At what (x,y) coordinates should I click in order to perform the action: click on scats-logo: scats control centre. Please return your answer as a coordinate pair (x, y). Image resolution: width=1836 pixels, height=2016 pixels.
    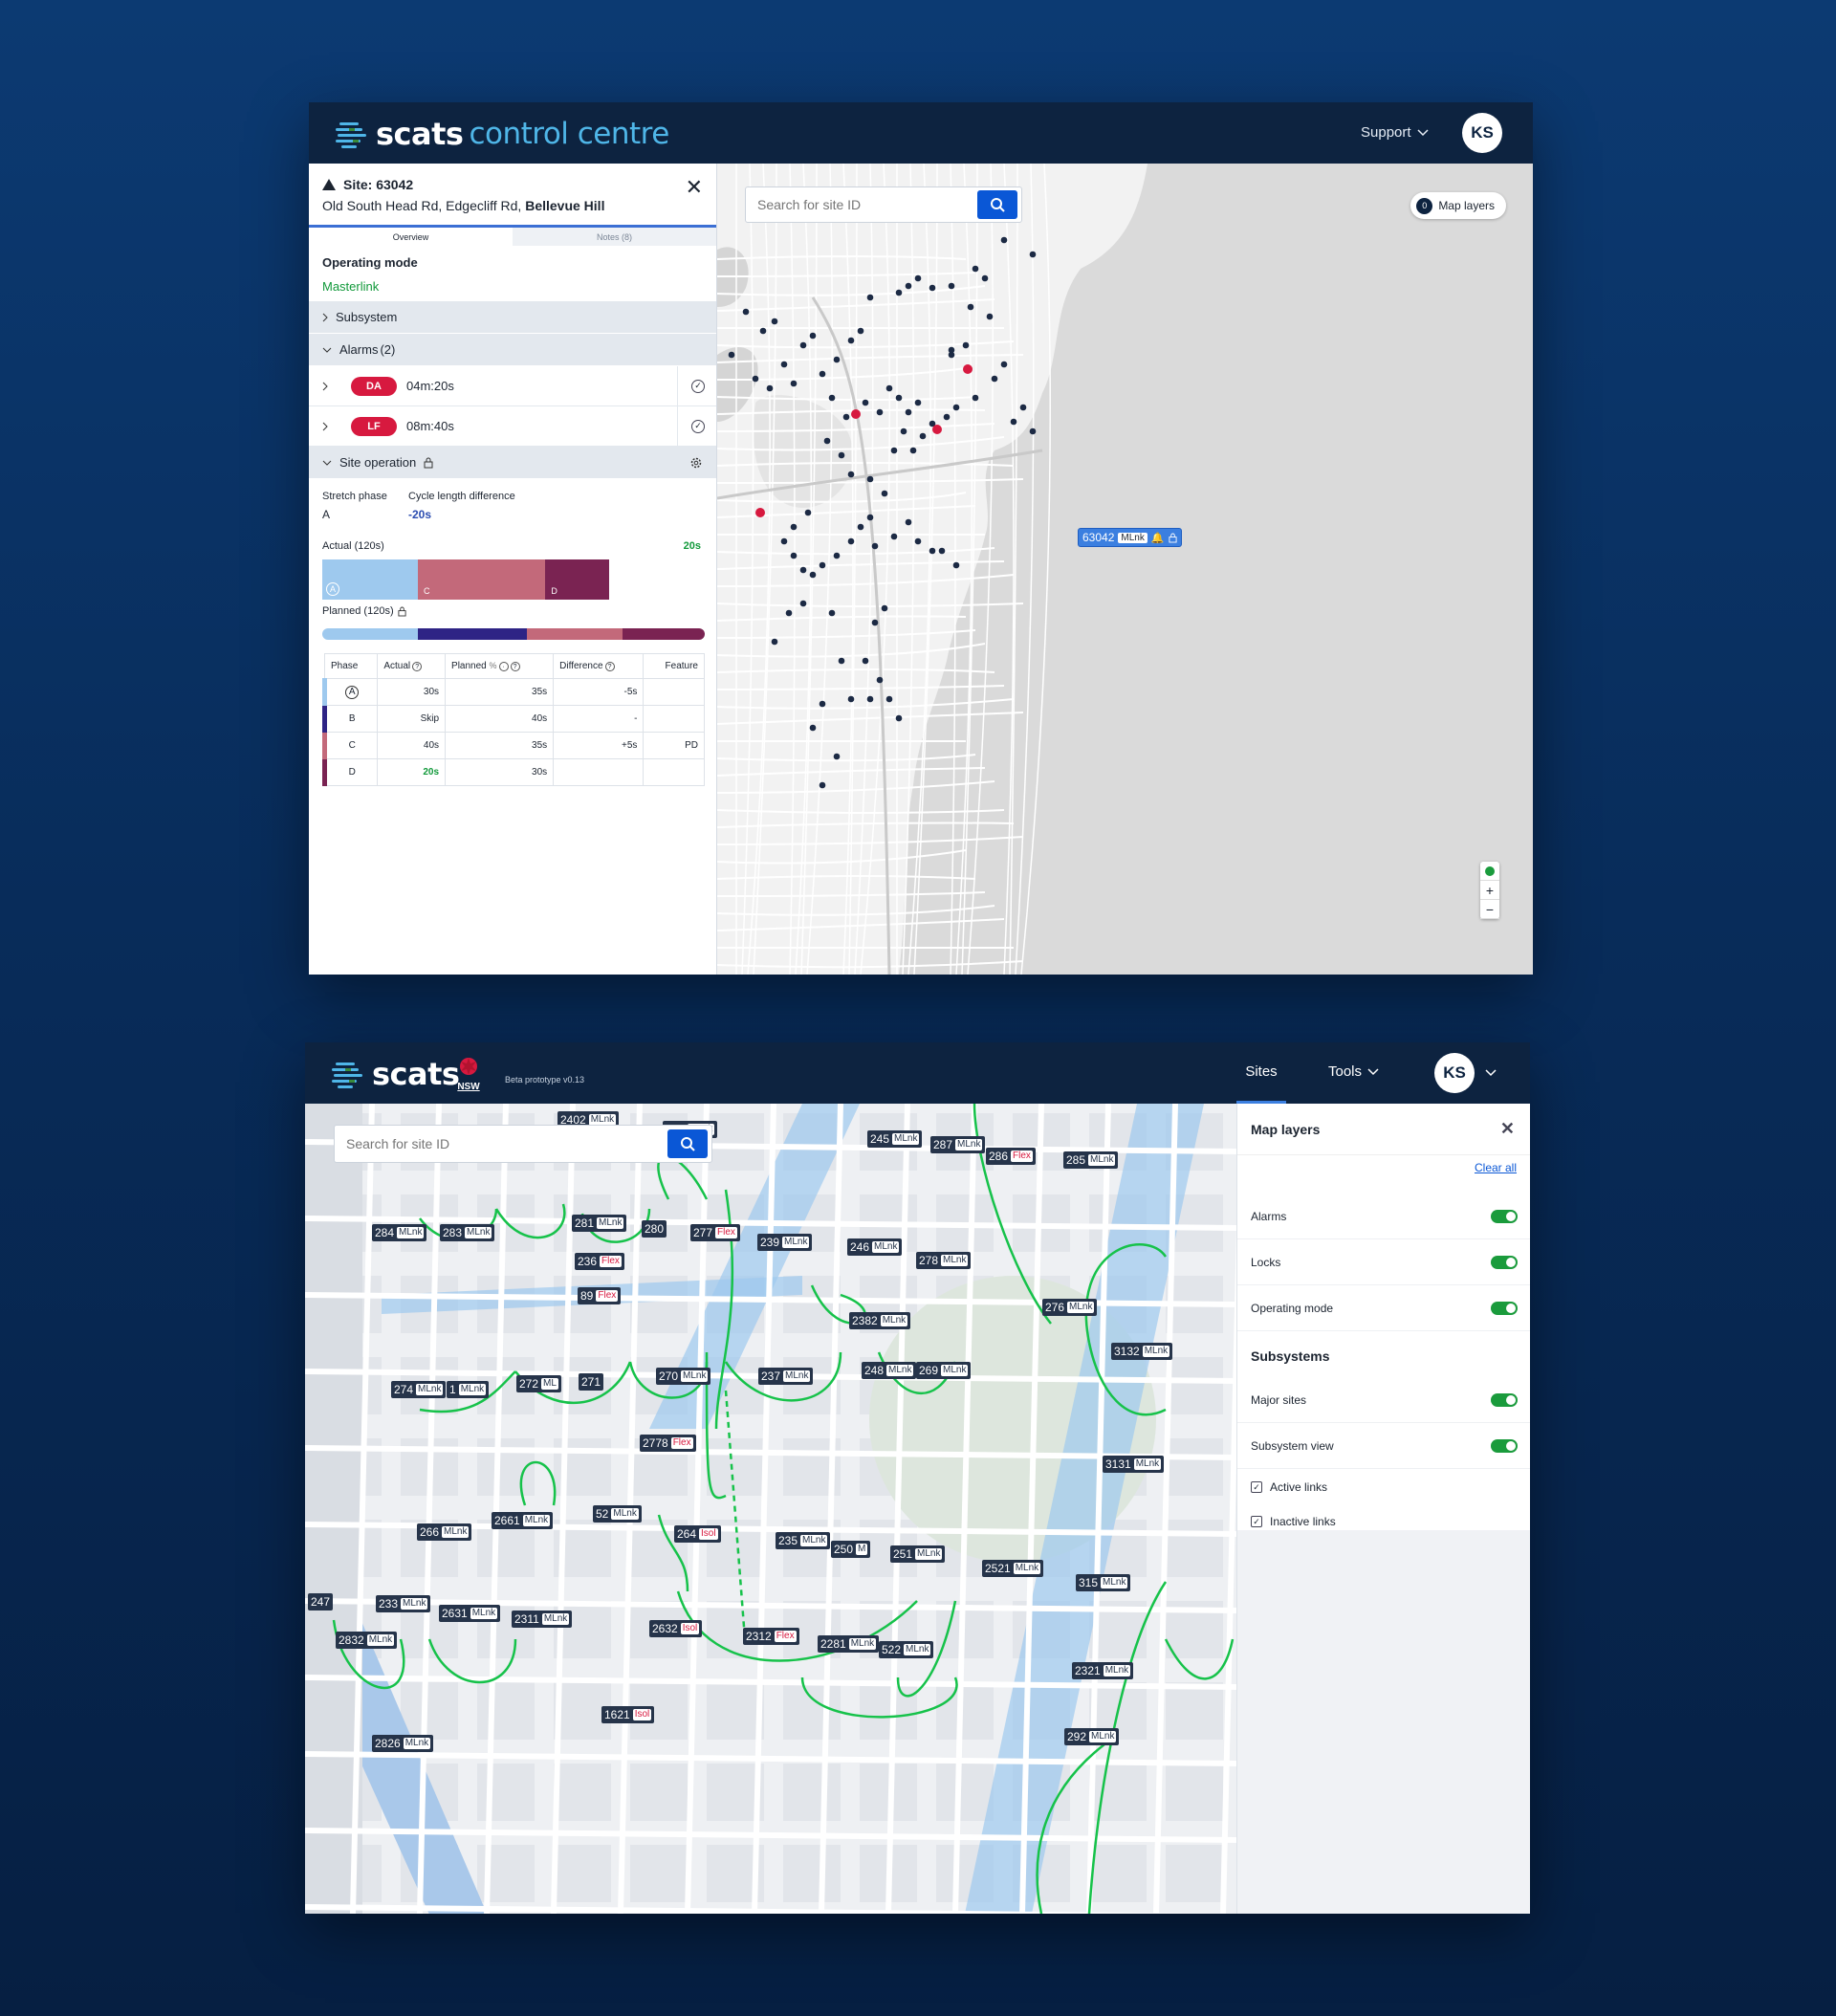
    Looking at the image, I should click on (503, 134).